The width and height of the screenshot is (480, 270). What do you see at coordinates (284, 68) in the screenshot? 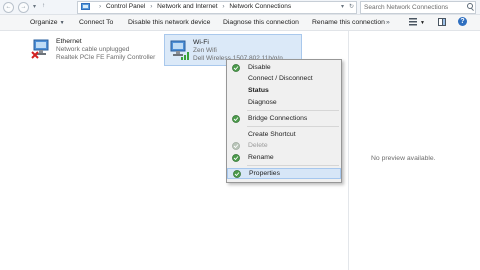
I see `menu-item-disable: Disable` at bounding box center [284, 68].